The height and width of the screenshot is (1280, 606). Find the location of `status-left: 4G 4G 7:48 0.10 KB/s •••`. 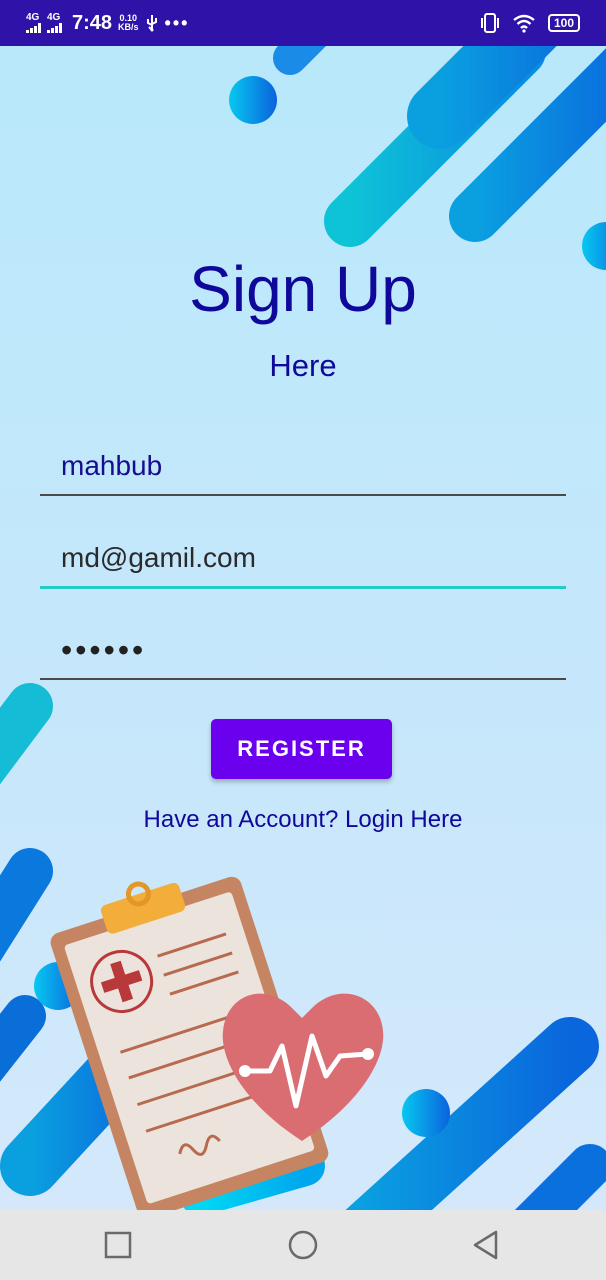

status-left: 4G 4G 7:48 0.10 KB/s ••• is located at coordinates (107, 23).